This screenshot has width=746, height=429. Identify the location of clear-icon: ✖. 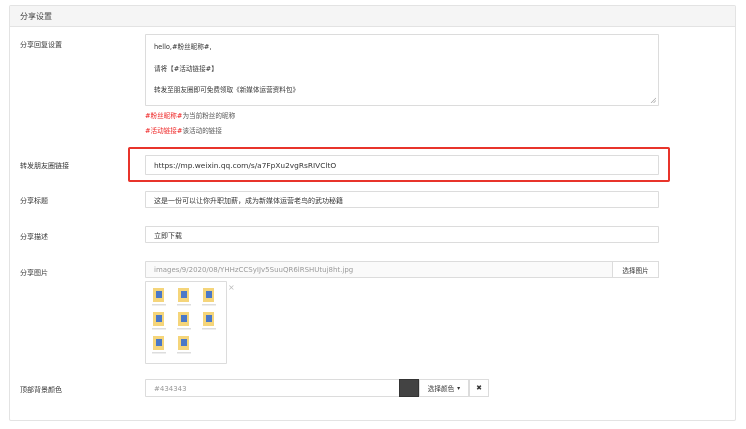
(479, 388).